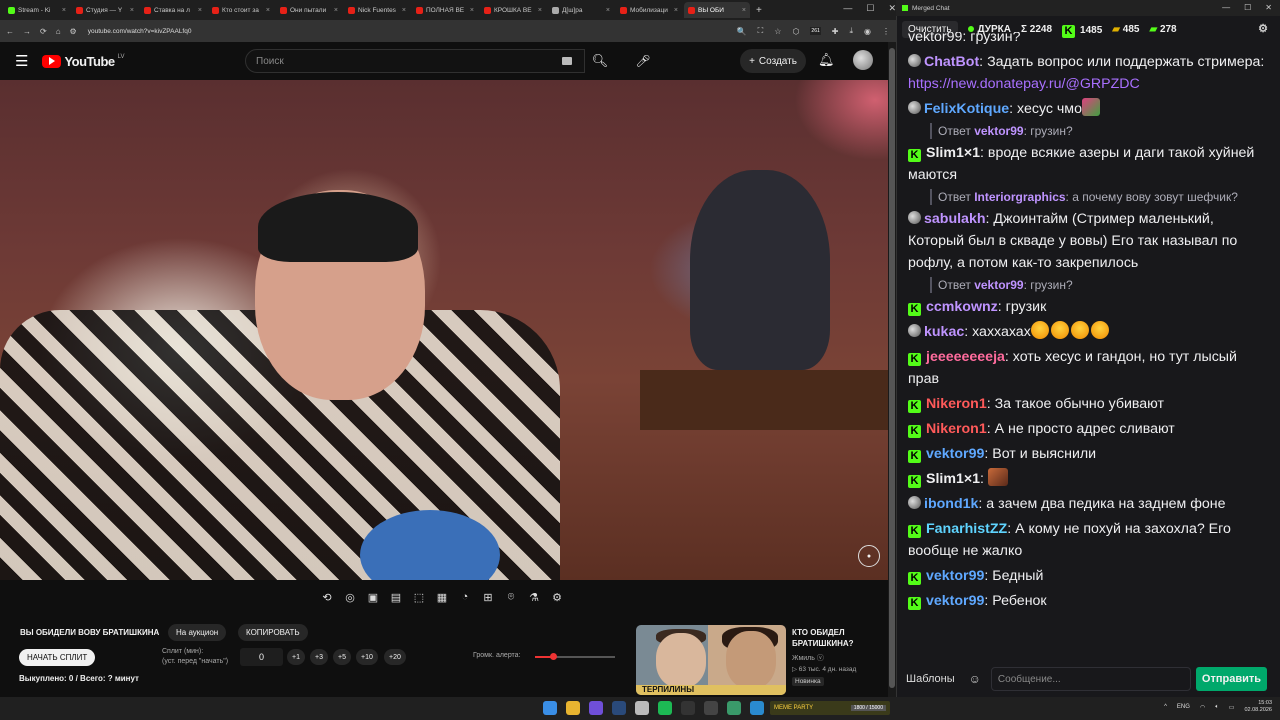  I want to click on obs-icon, so click(688, 708).